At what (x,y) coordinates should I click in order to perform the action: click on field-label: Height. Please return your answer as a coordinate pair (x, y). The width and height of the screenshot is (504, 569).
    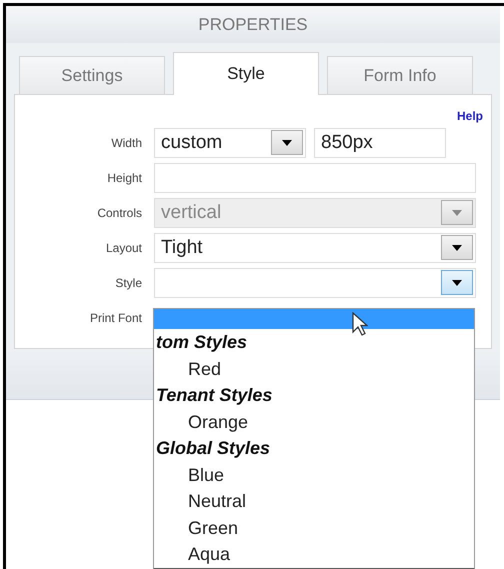
    Looking at the image, I should click on (124, 177).